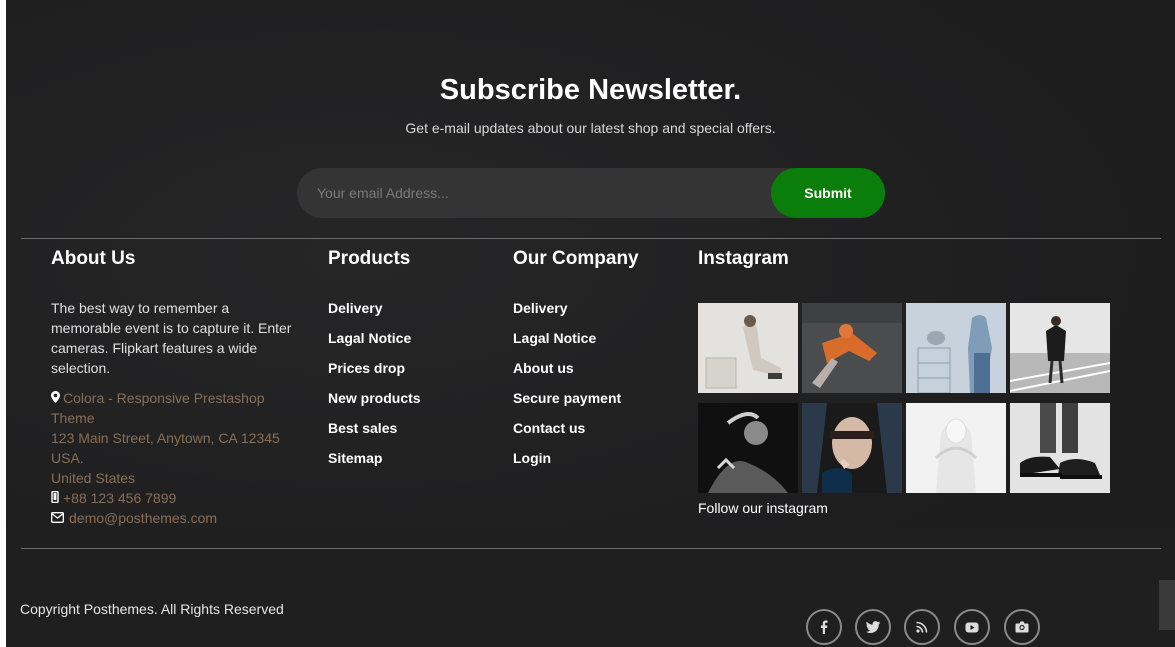  What do you see at coordinates (537, 193) in the screenshot?
I see `email-input` at bounding box center [537, 193].